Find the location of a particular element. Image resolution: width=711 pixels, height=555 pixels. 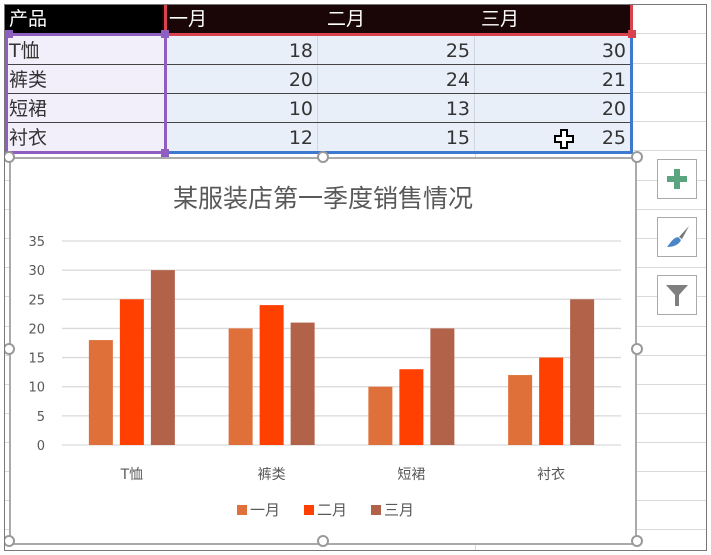

product-cell: T恤 is located at coordinates (85, 50).